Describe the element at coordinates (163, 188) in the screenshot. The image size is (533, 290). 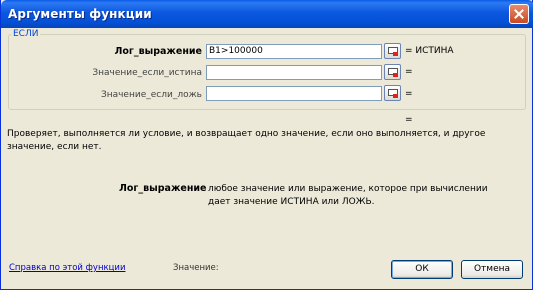
I see `arg-help-name: Лог_выражение` at that location.